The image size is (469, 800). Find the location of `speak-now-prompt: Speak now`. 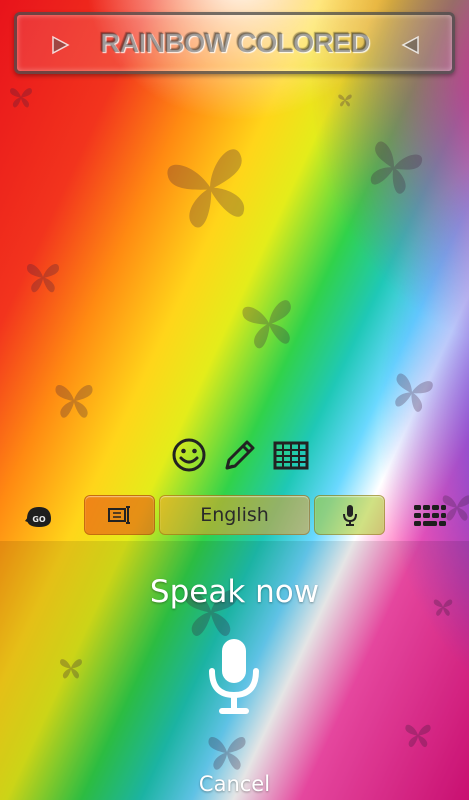

speak-now-prompt: Speak now is located at coordinates (234, 592).